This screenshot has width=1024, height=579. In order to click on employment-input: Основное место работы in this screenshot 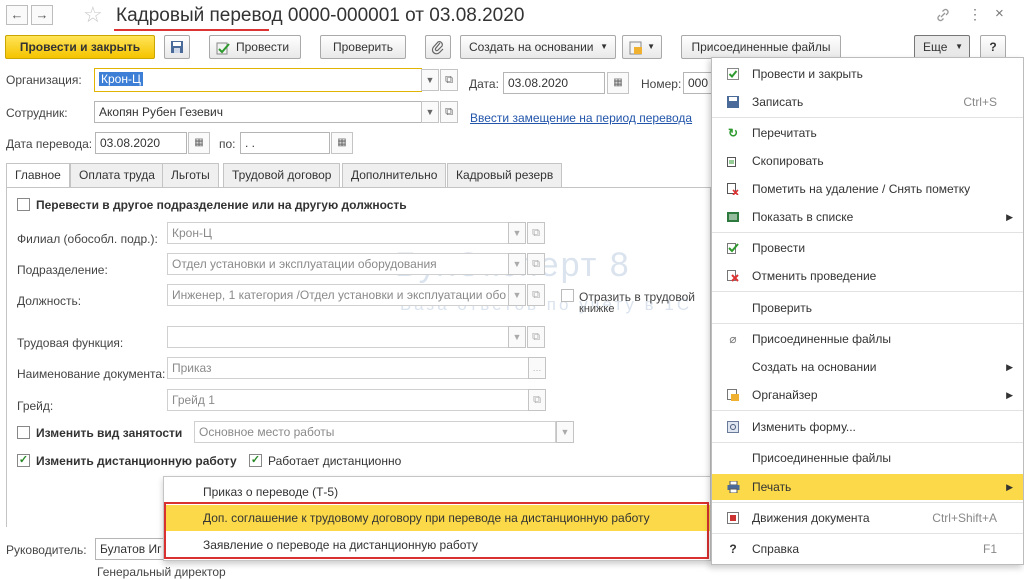, I will do `click(375, 432)`.